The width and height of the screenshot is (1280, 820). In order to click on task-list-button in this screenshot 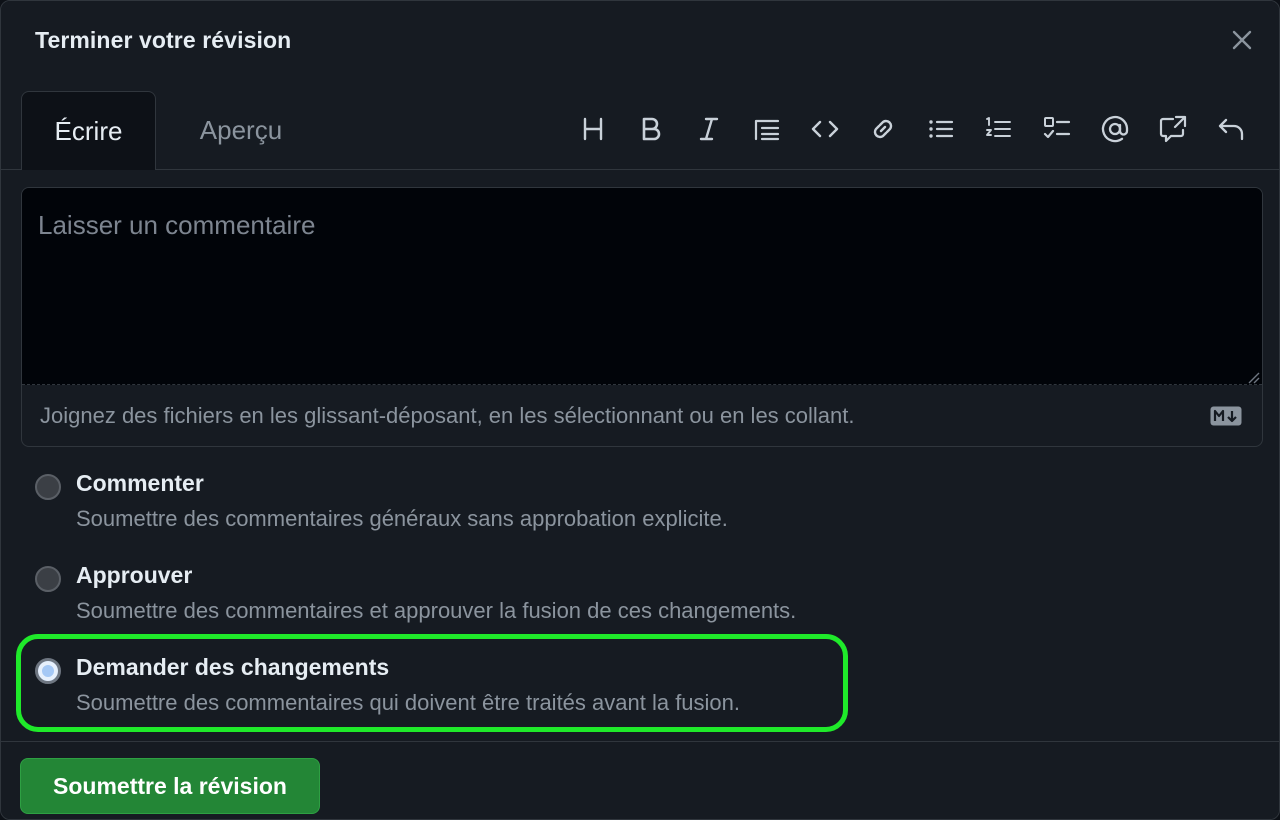, I will do `click(1057, 129)`.